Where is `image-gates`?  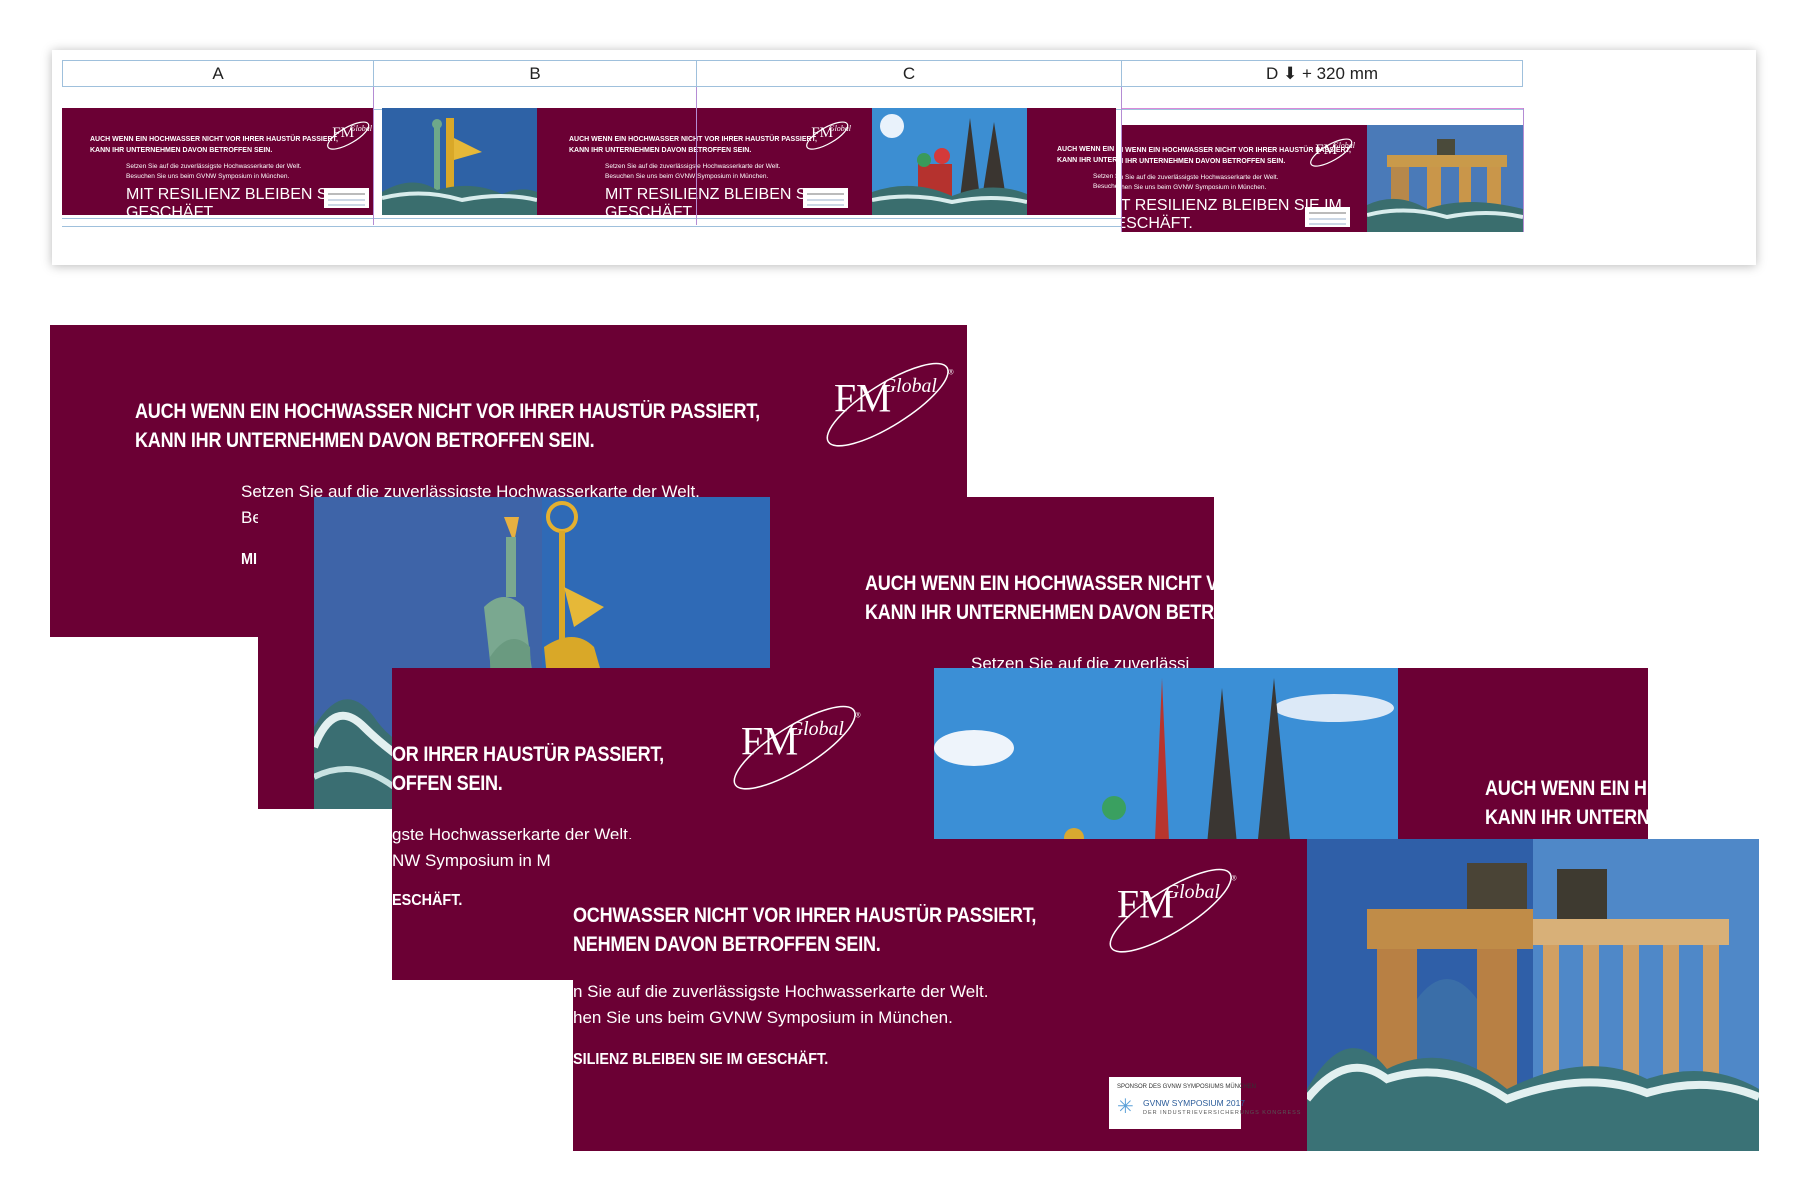 image-gates is located at coordinates (1531, 995).